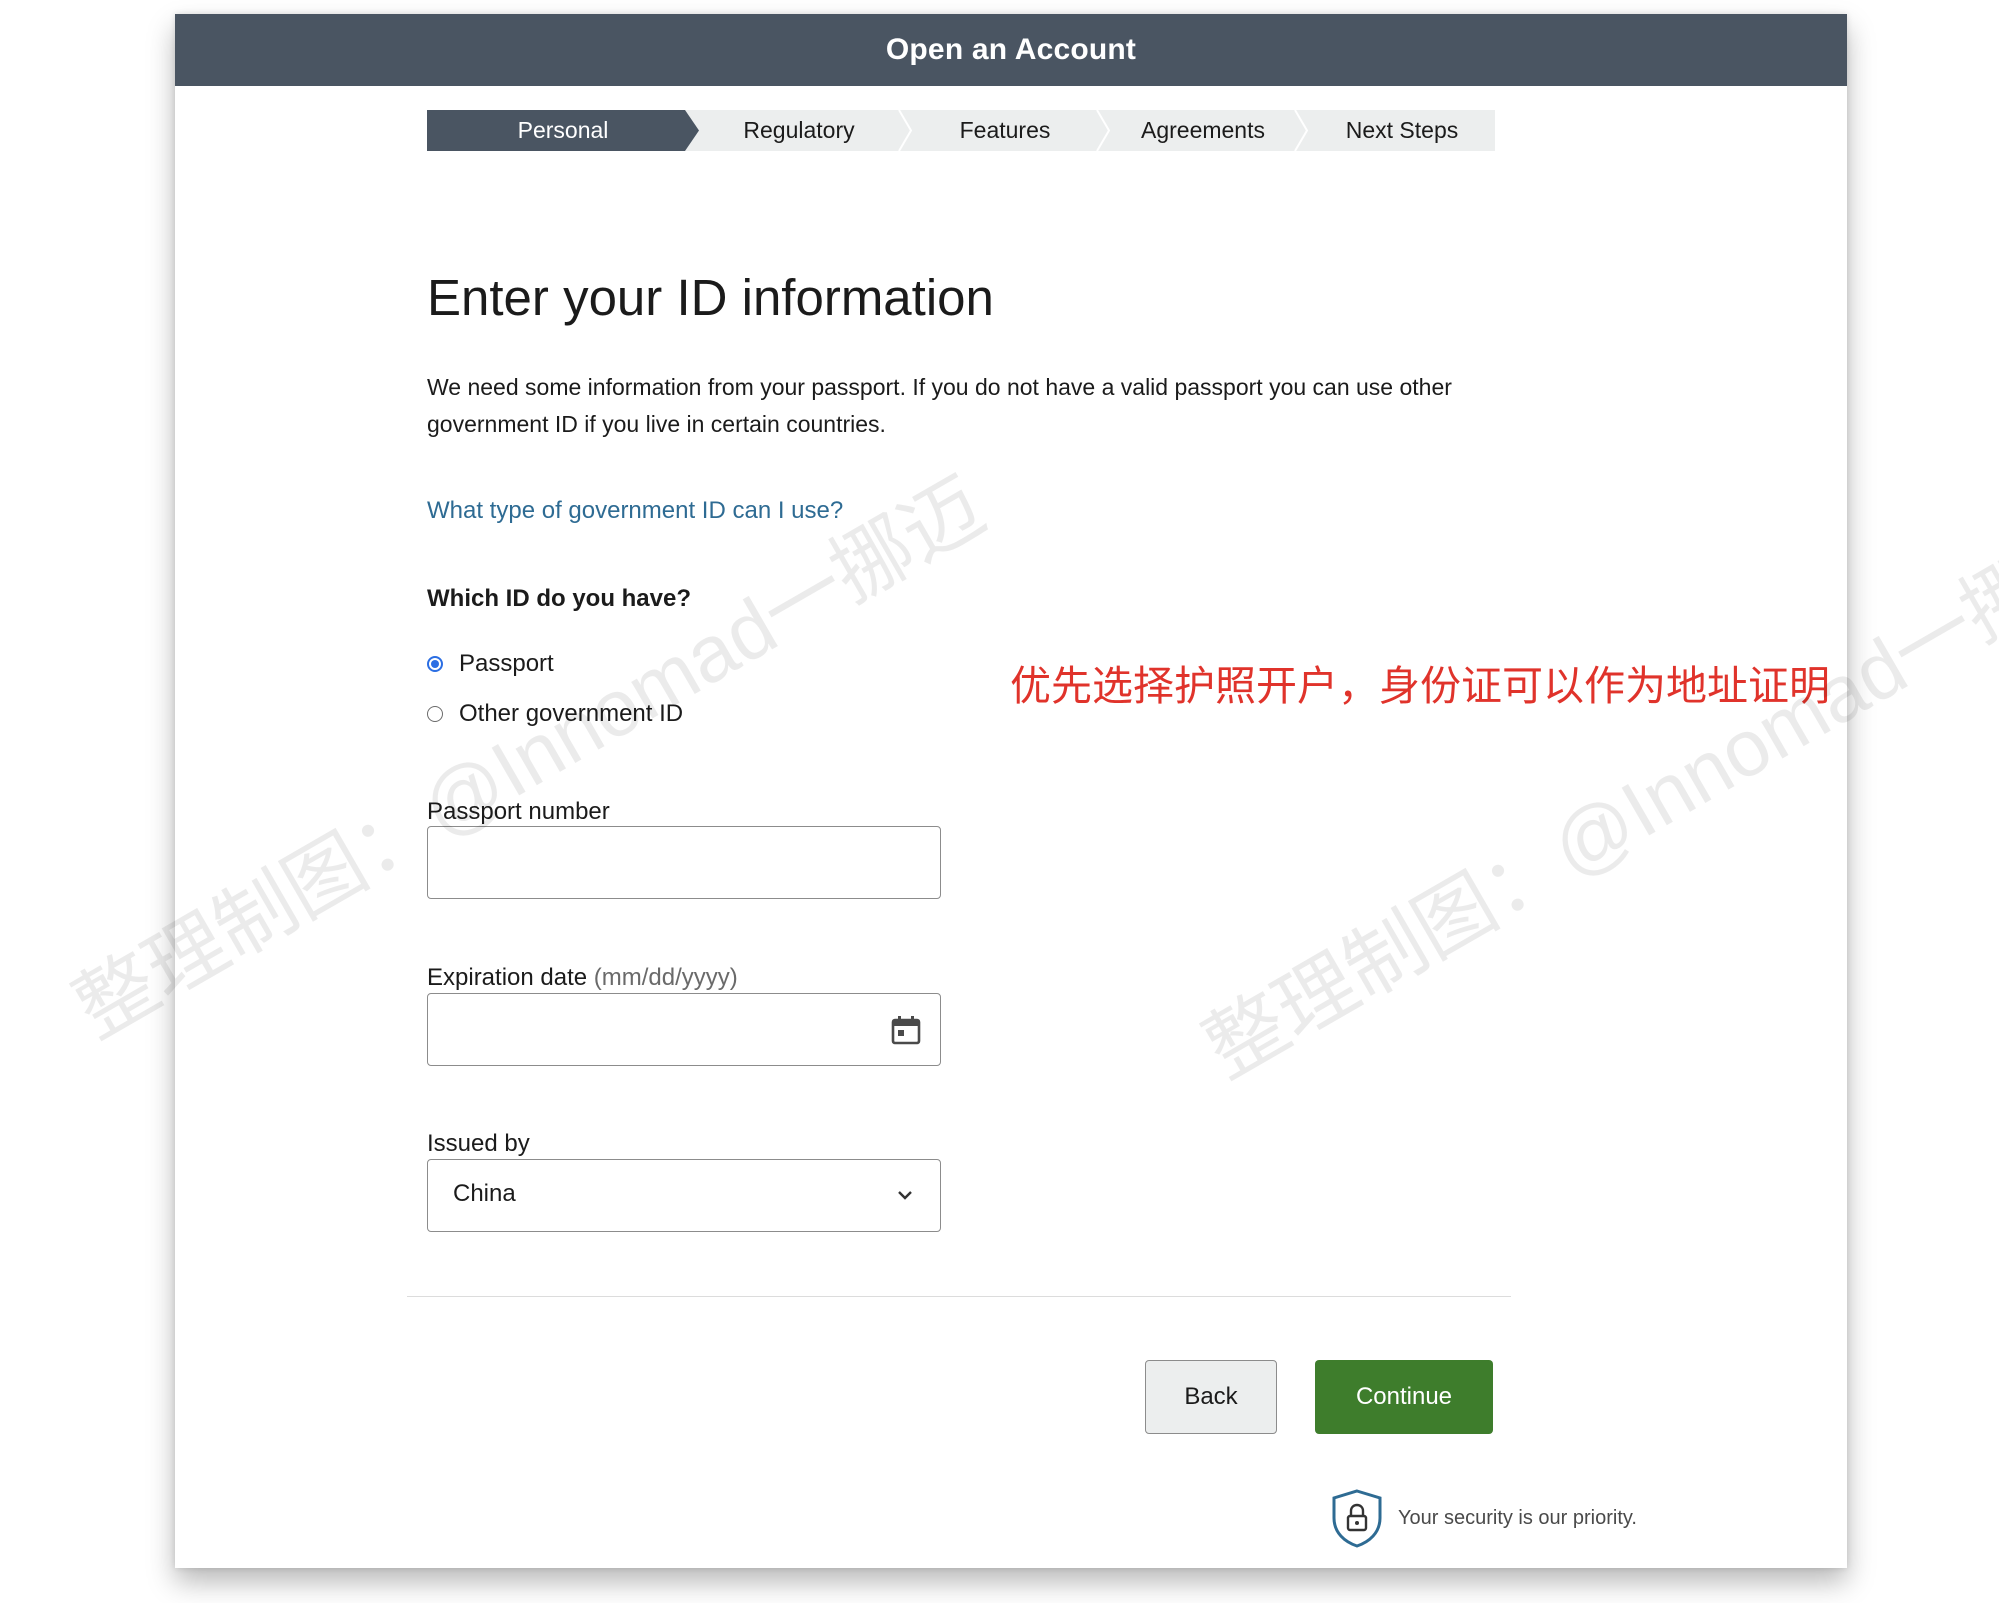  What do you see at coordinates (710, 297) in the screenshot?
I see `page-title: Enter your ID information` at bounding box center [710, 297].